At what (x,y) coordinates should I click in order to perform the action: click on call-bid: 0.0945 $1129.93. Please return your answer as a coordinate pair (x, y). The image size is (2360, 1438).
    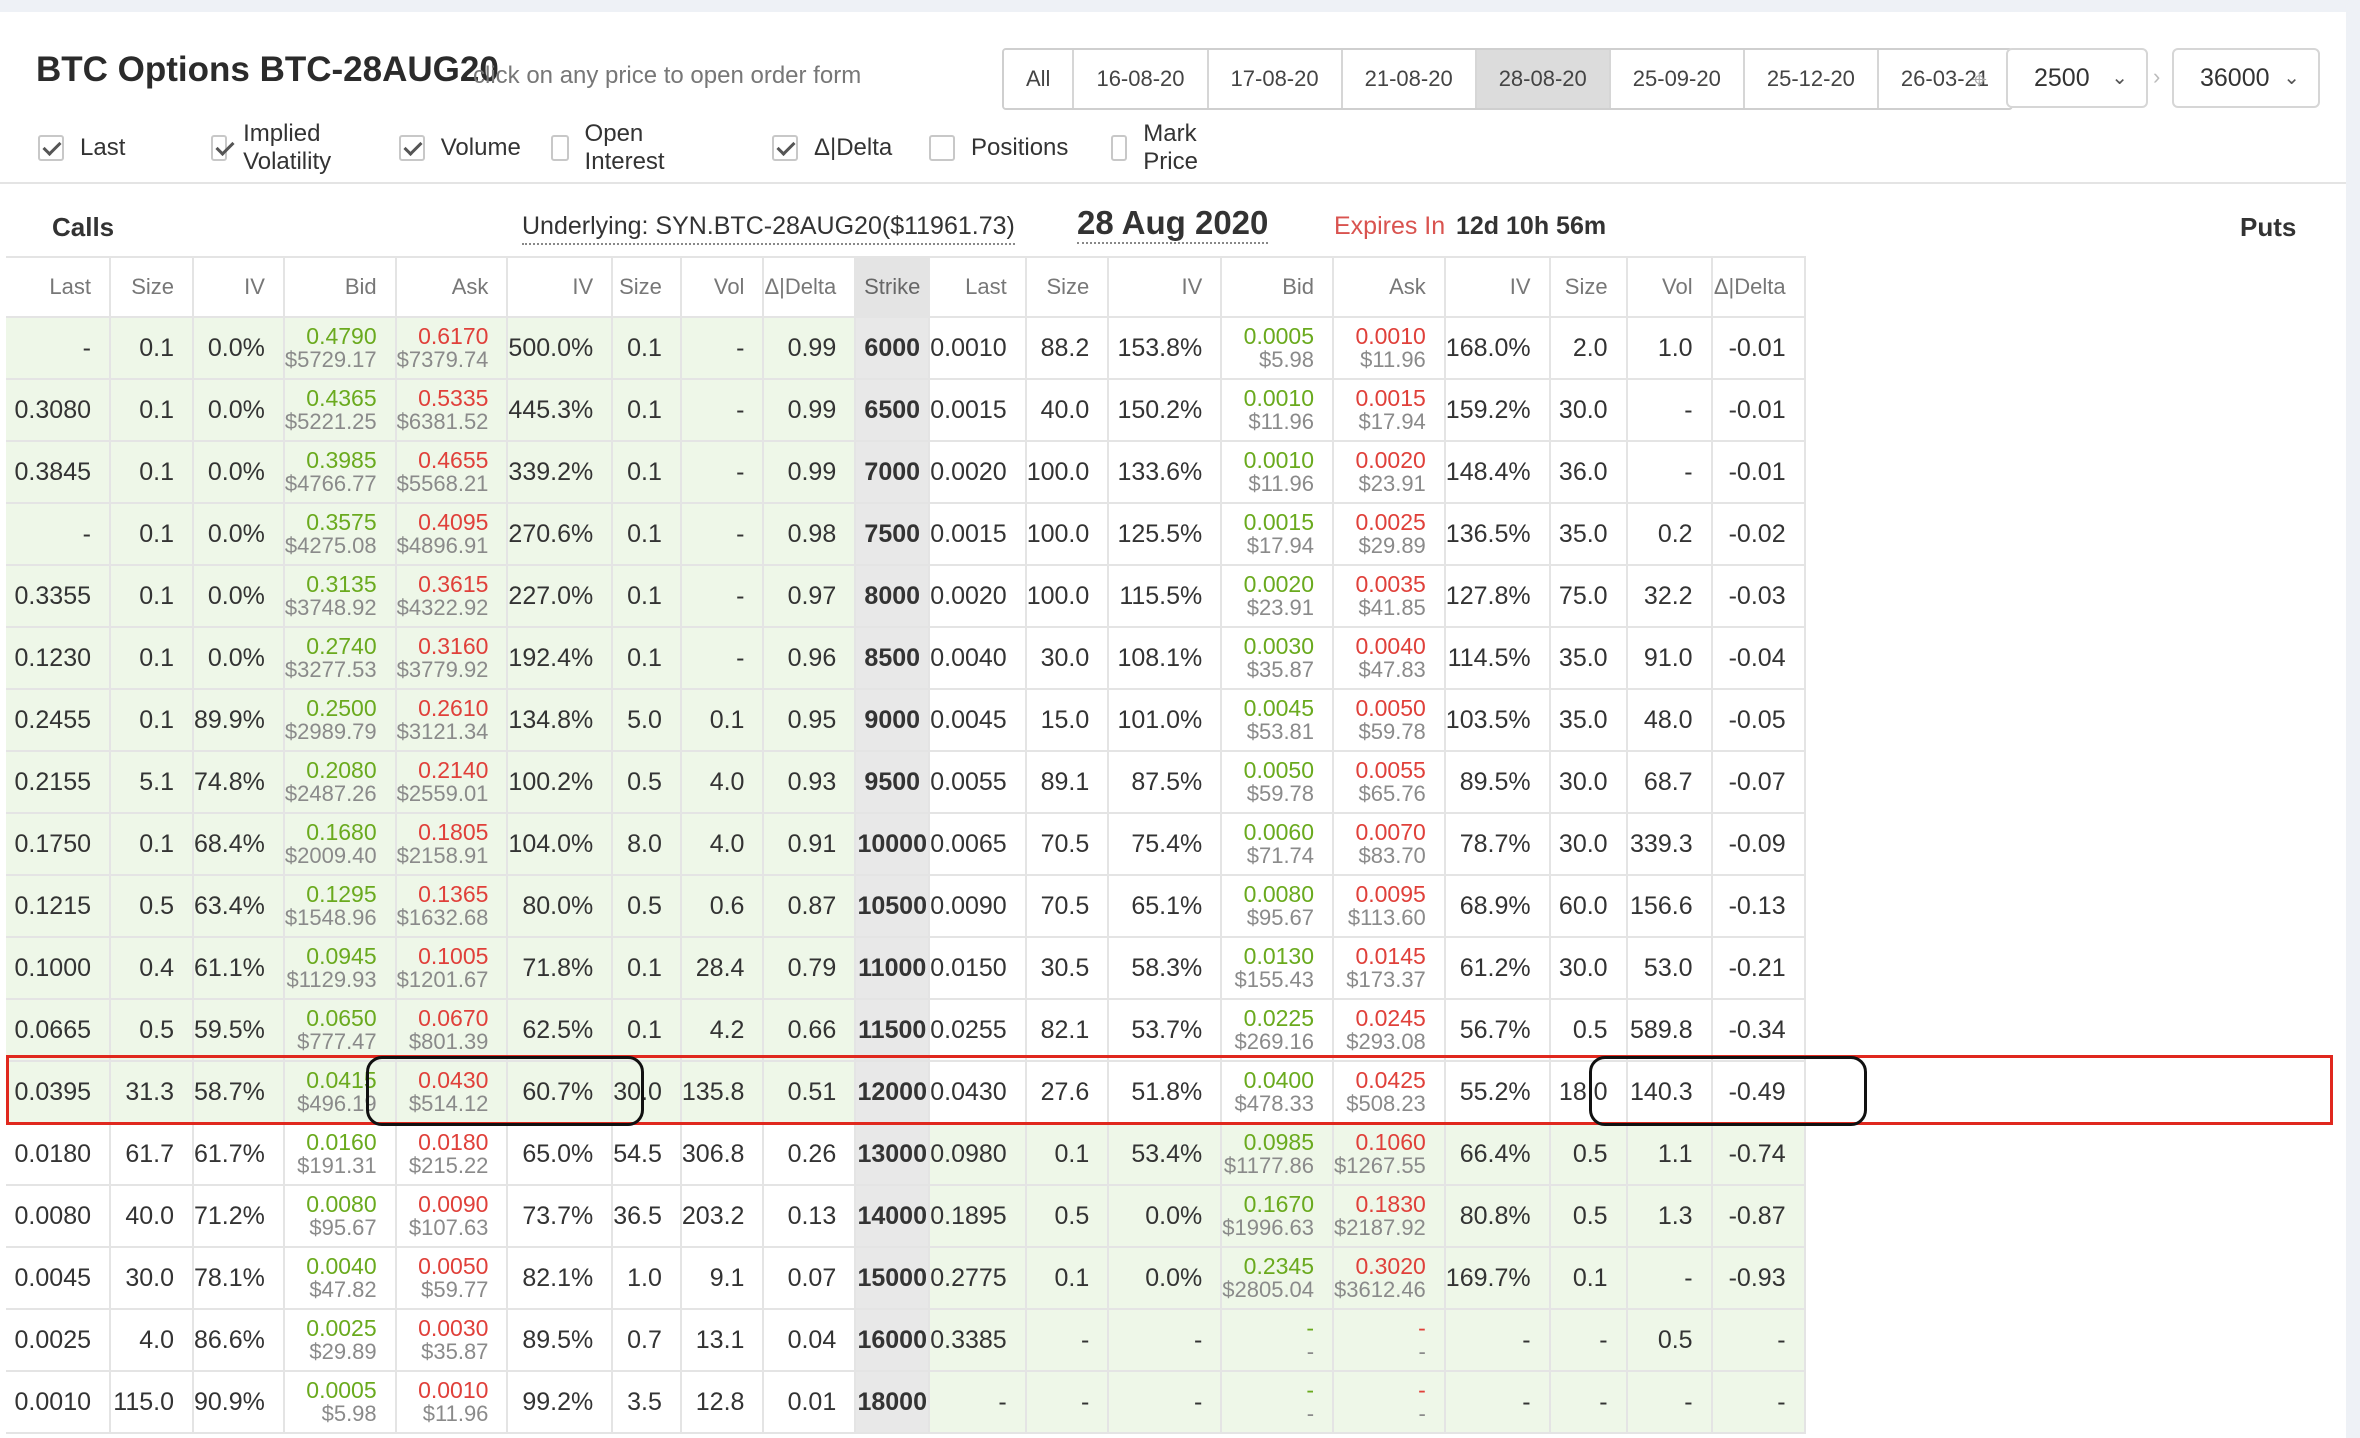
    Looking at the image, I should click on (340, 968).